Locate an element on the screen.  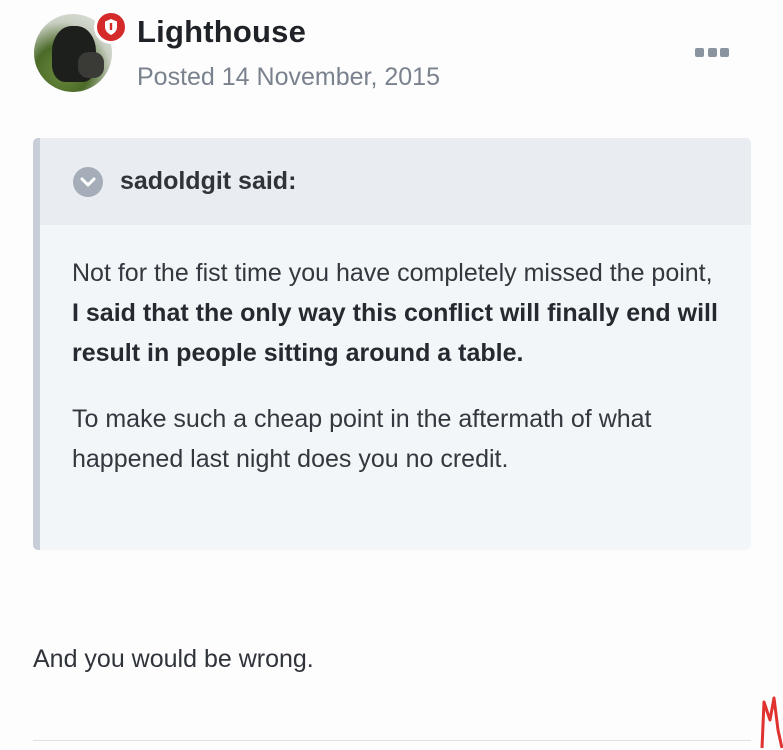
quote-citation: sadoldgit said: is located at coordinates (208, 181).